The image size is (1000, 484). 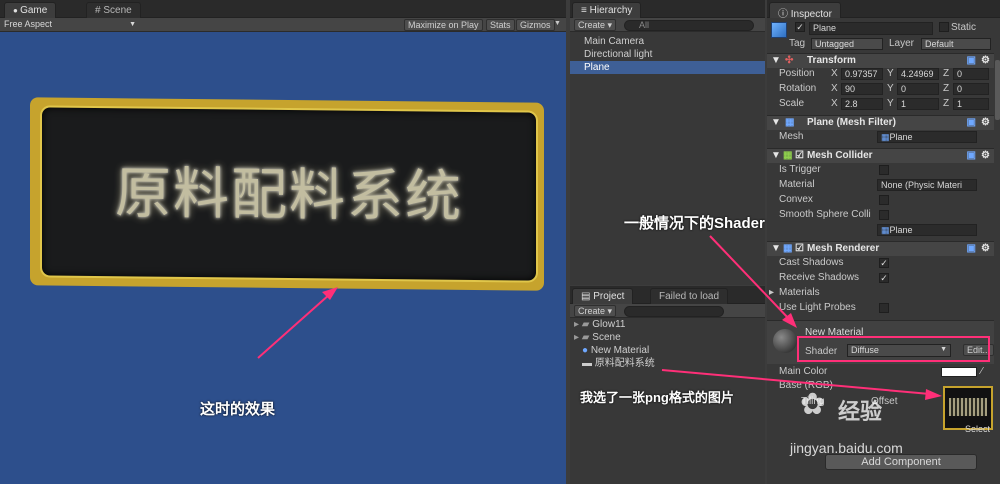 What do you see at coordinates (609, 296) in the screenshot?
I see `tab-project-label: Project` at bounding box center [609, 296].